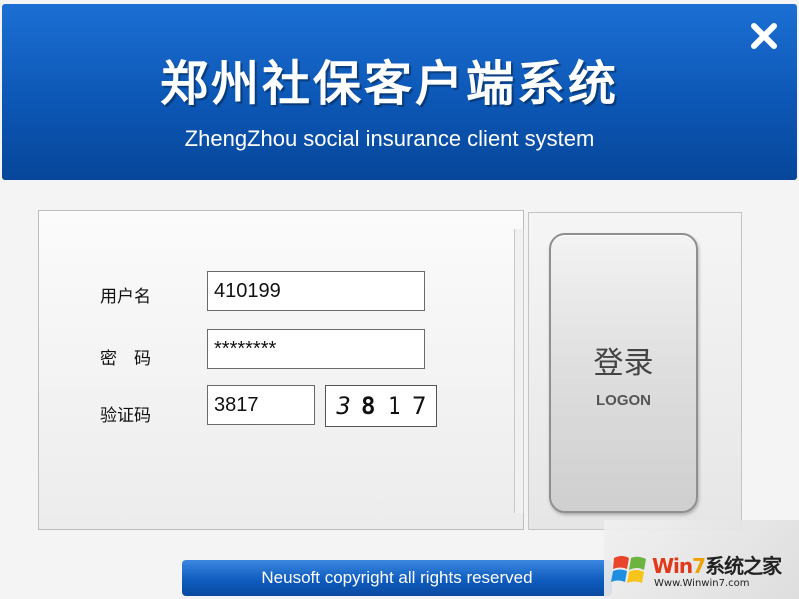 This screenshot has height=599, width=799. Describe the element at coordinates (519, 371) in the screenshot. I see `panel-notch` at that location.